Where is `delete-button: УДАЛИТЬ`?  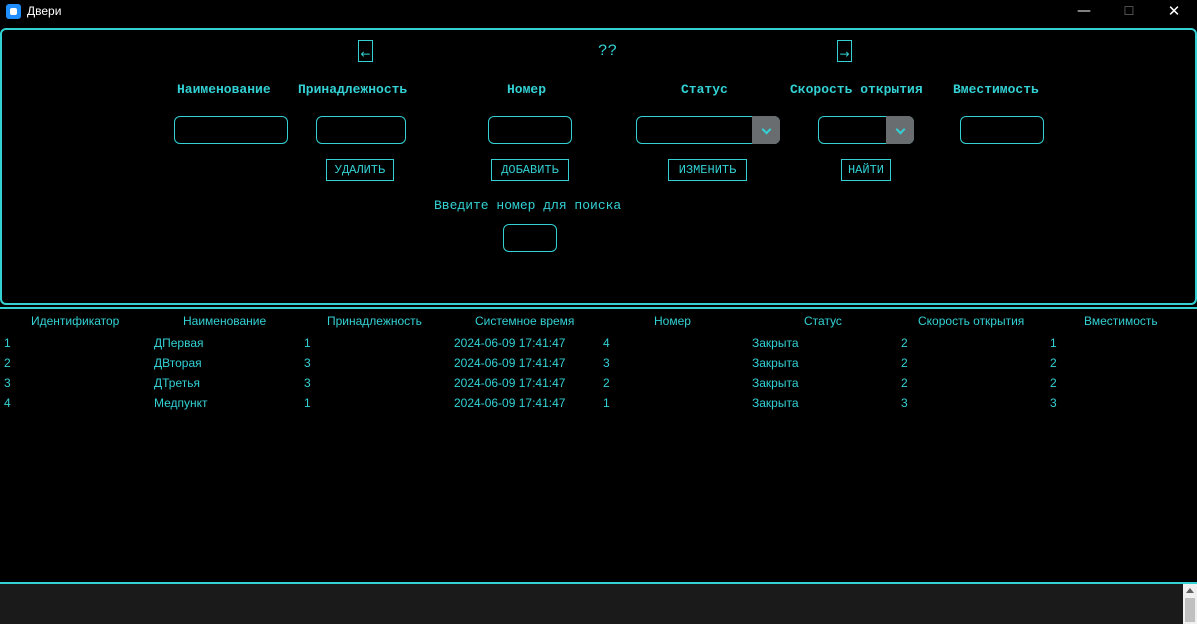
delete-button: УДАЛИТЬ is located at coordinates (360, 170).